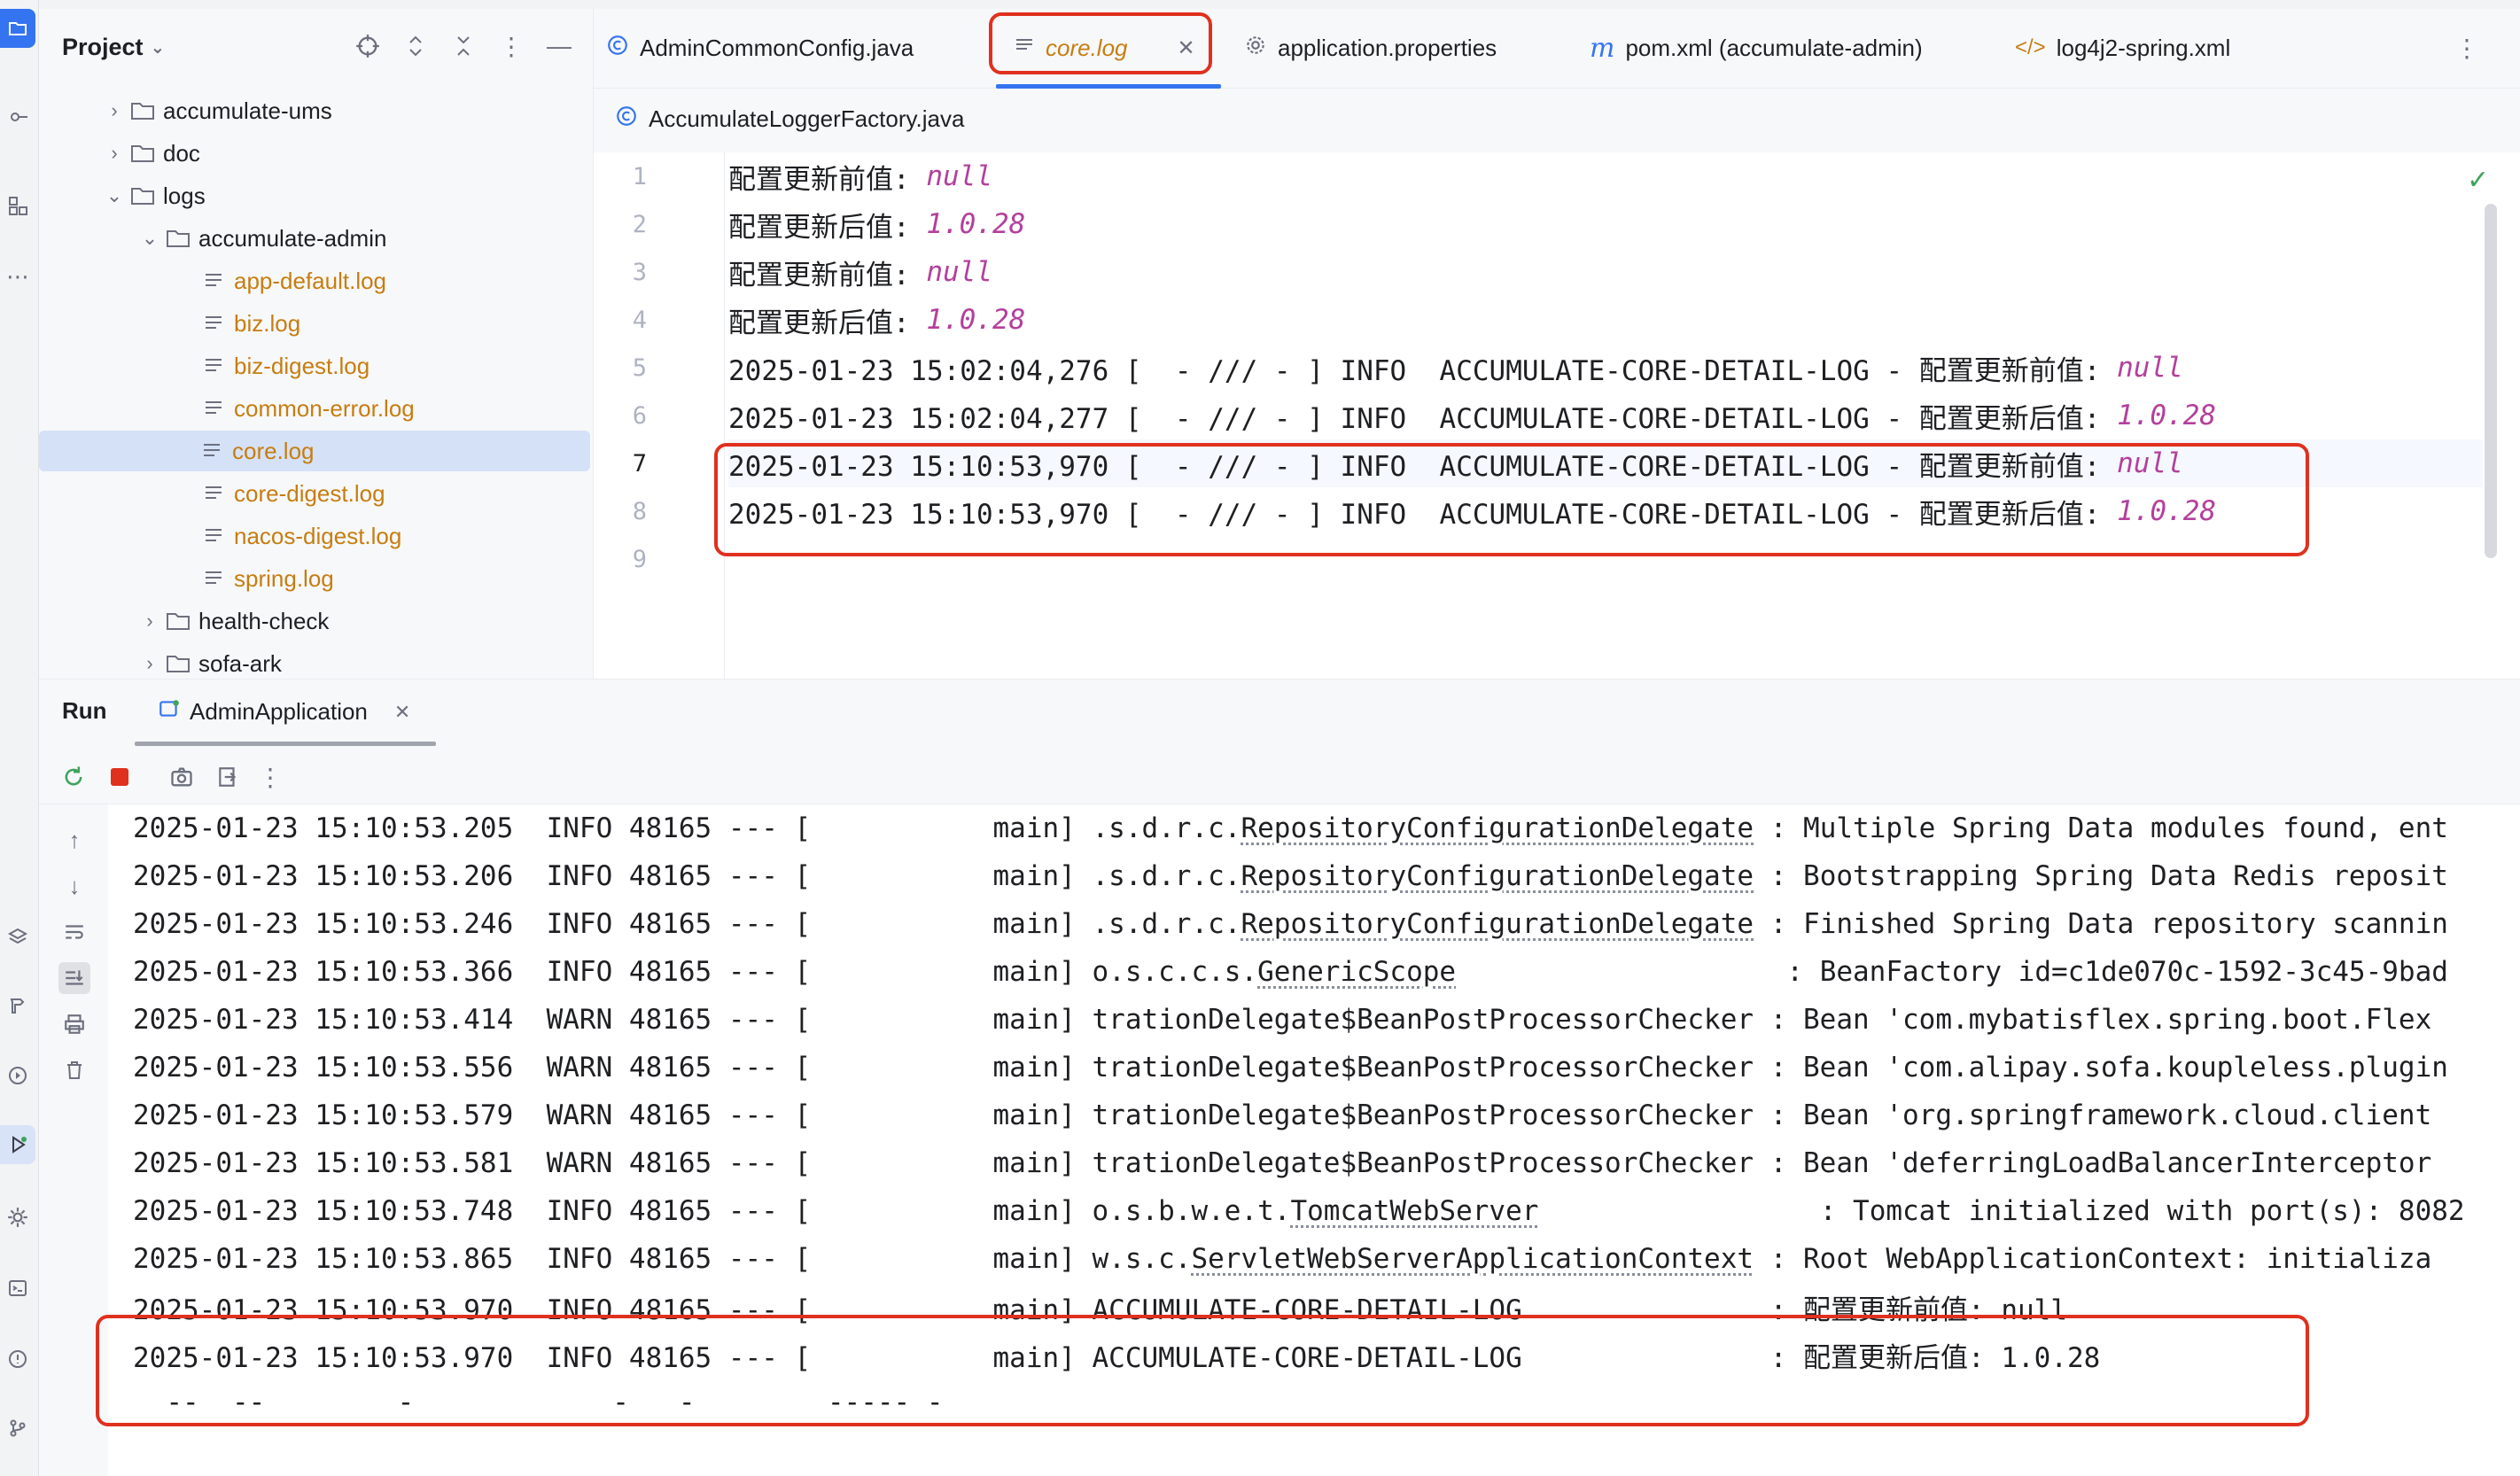  I want to click on tab-admin-common-config: AdminCommonConfig.java, so click(760, 48).